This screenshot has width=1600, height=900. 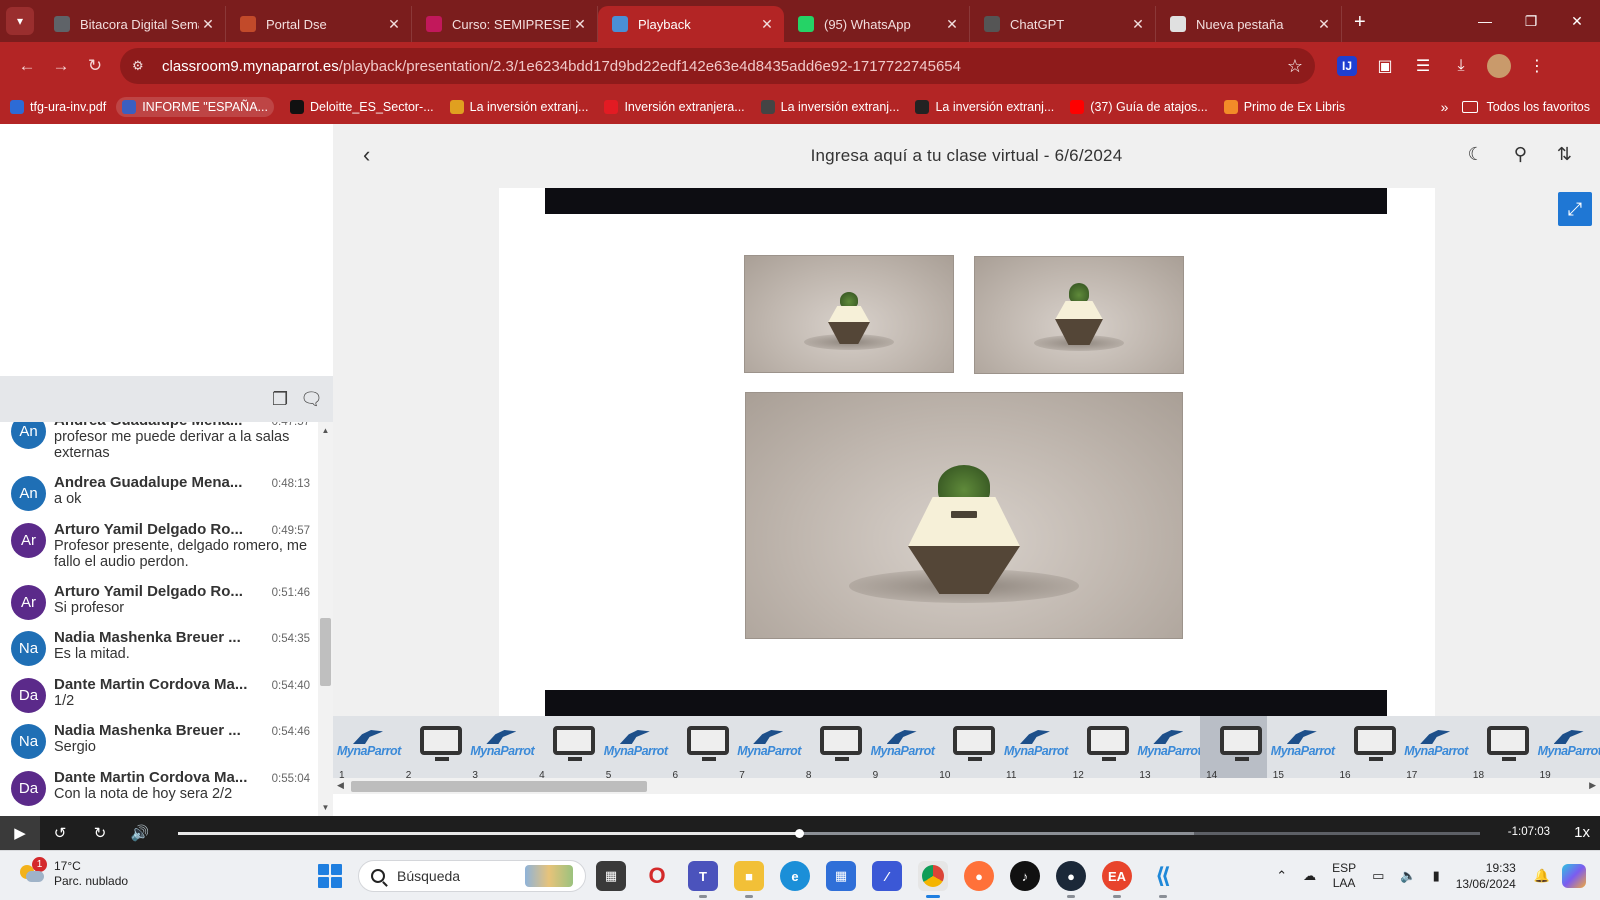 I want to click on teams-icon: T, so click(x=703, y=879).